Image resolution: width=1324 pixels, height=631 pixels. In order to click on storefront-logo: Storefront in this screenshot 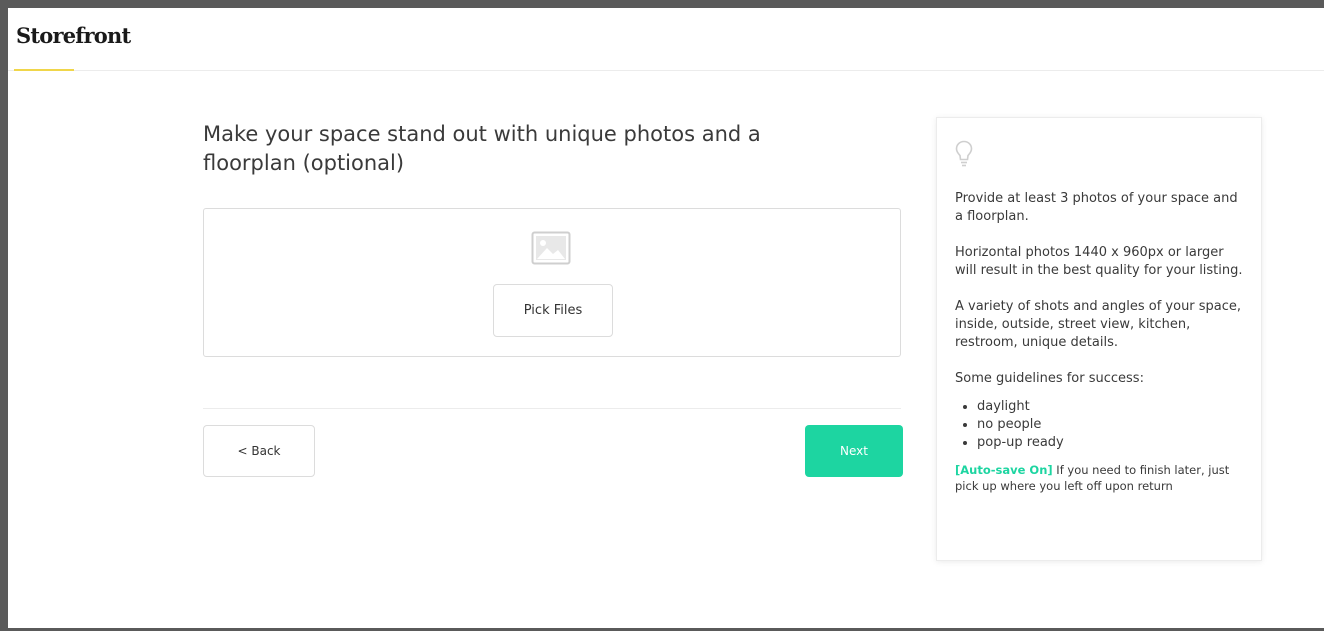, I will do `click(73, 35)`.